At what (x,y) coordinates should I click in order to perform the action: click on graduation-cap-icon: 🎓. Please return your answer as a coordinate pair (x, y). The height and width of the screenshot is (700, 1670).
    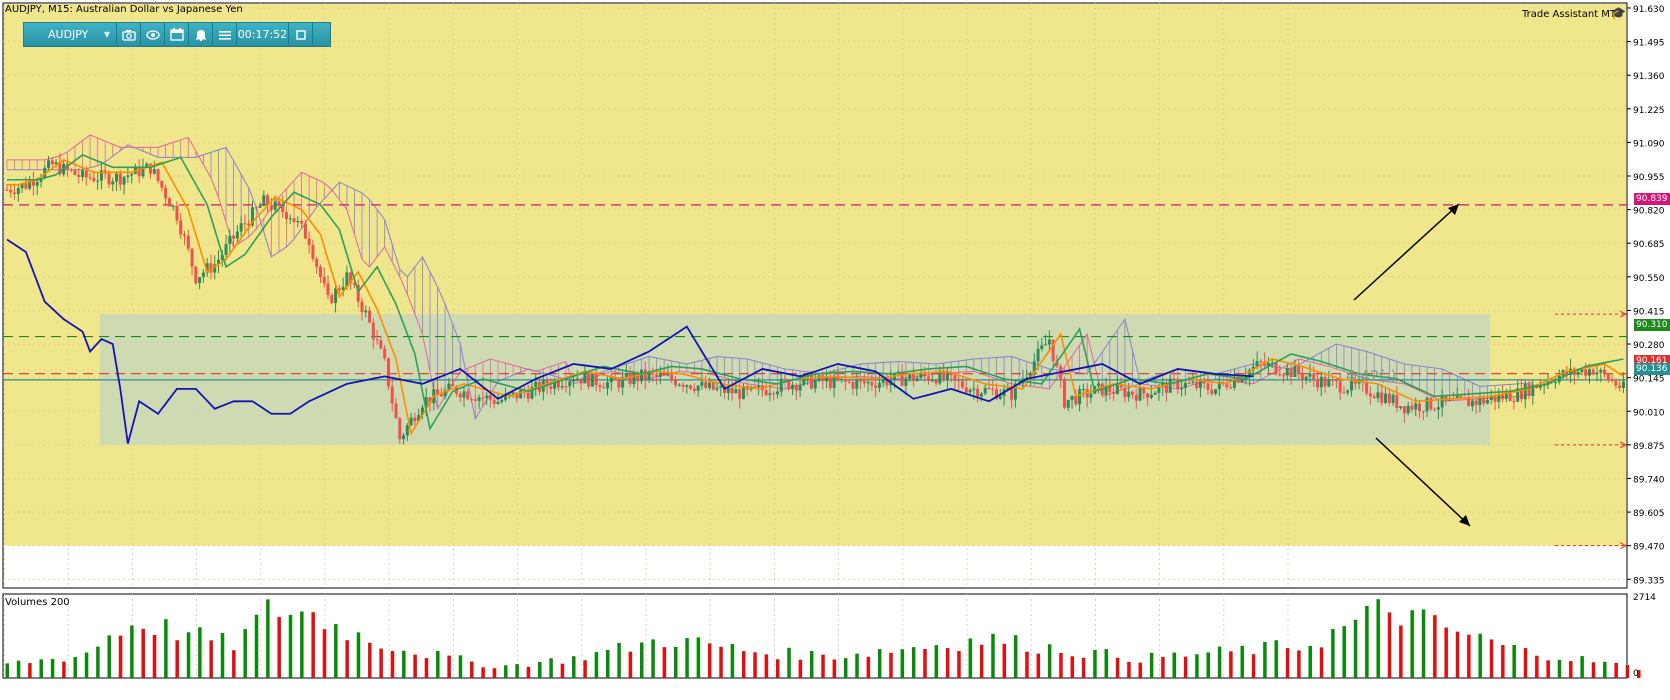
    Looking at the image, I should click on (1619, 13).